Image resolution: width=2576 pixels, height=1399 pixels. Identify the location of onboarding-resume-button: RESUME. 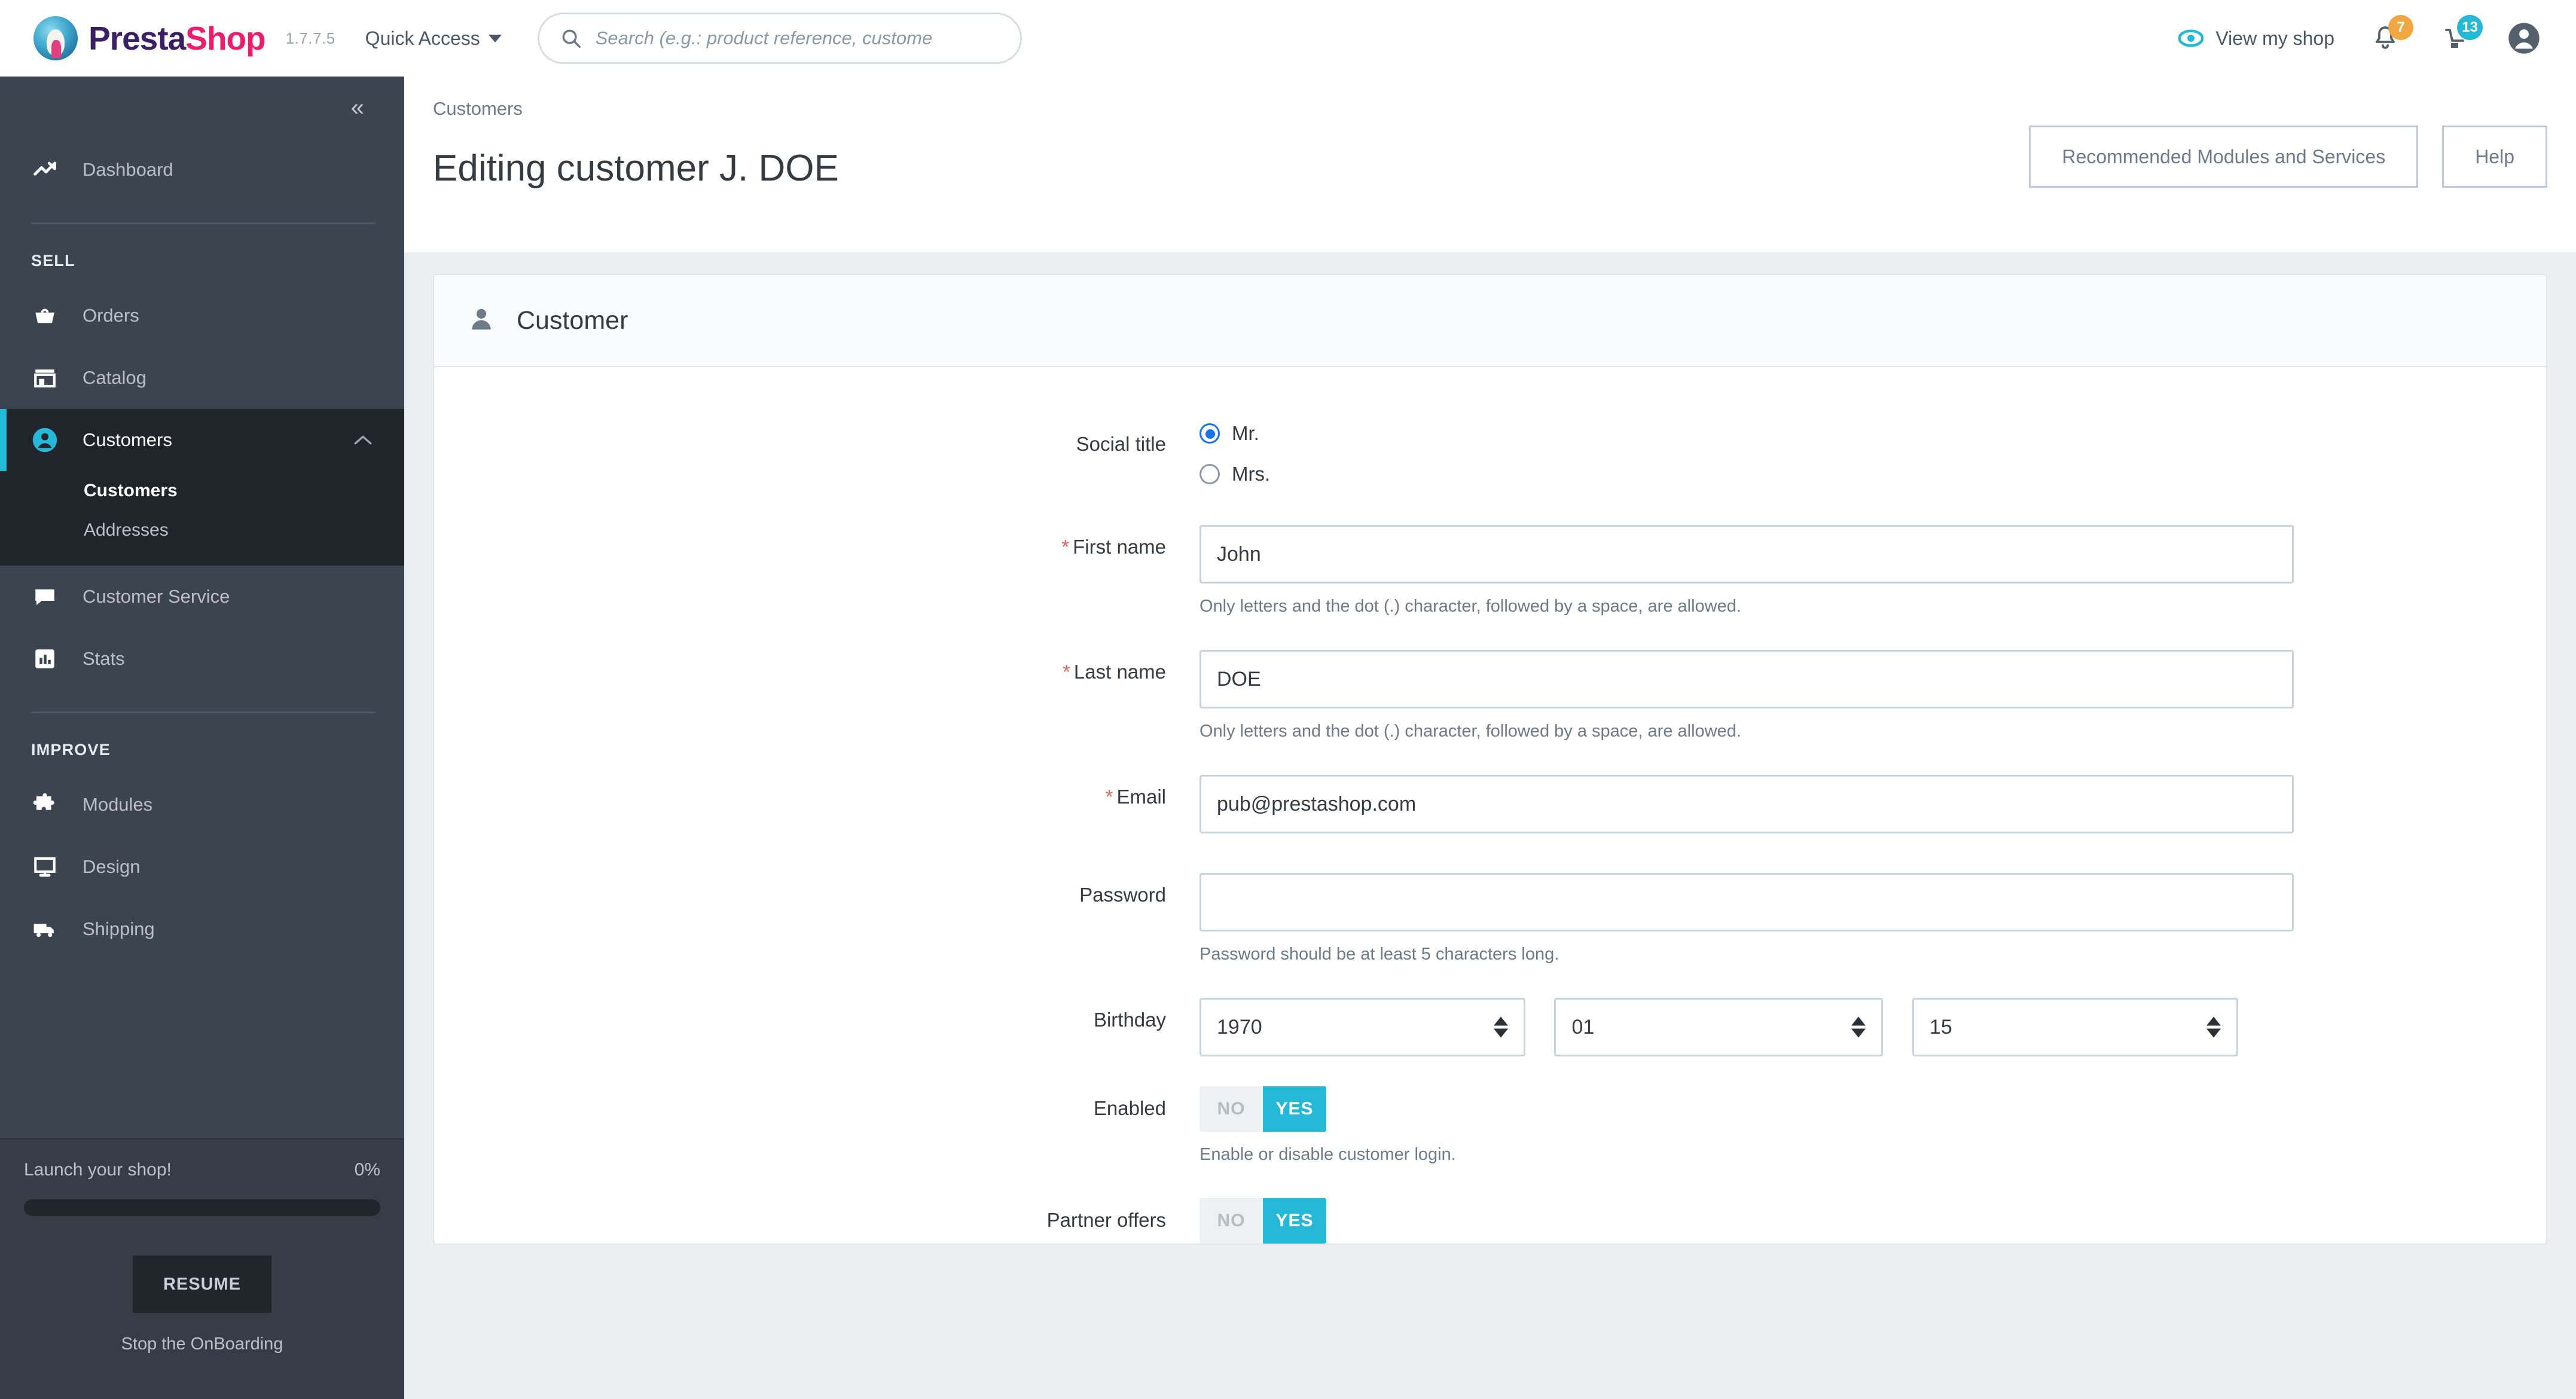
(202, 1284).